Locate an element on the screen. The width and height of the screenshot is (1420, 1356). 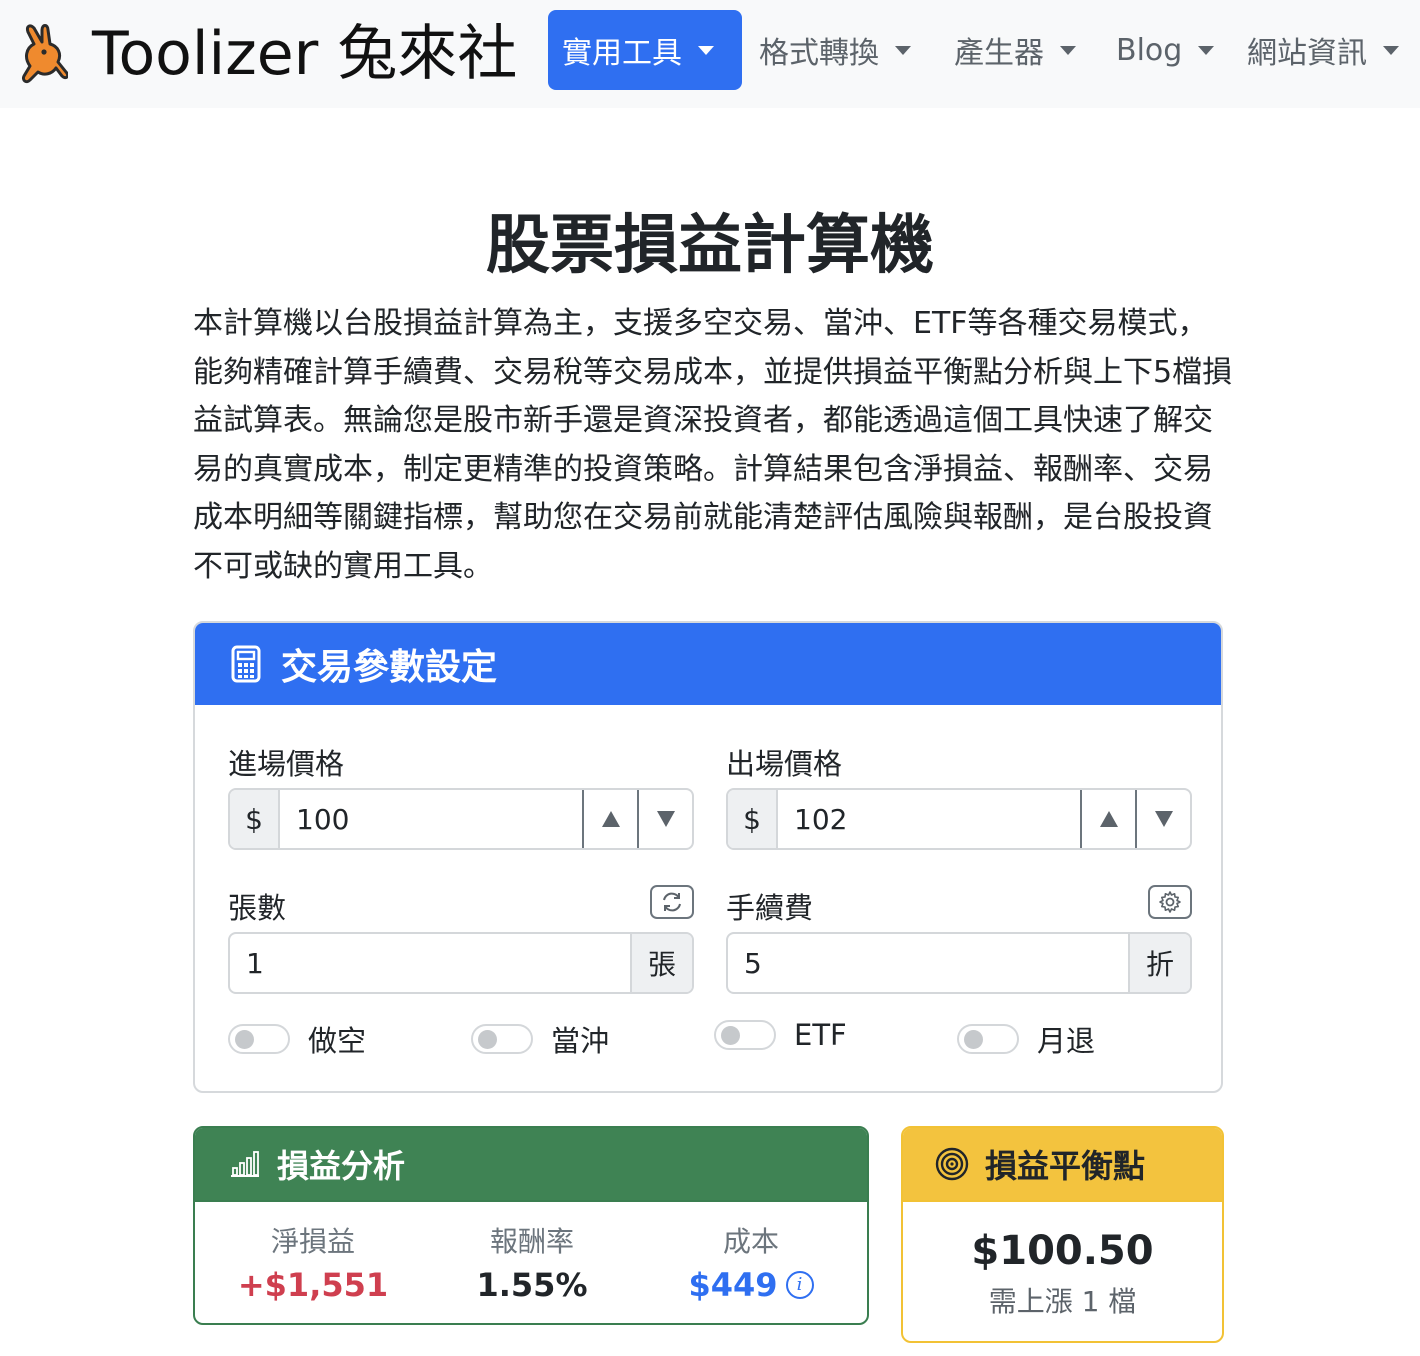
toggle-etf: ETF is located at coordinates (780, 1035).